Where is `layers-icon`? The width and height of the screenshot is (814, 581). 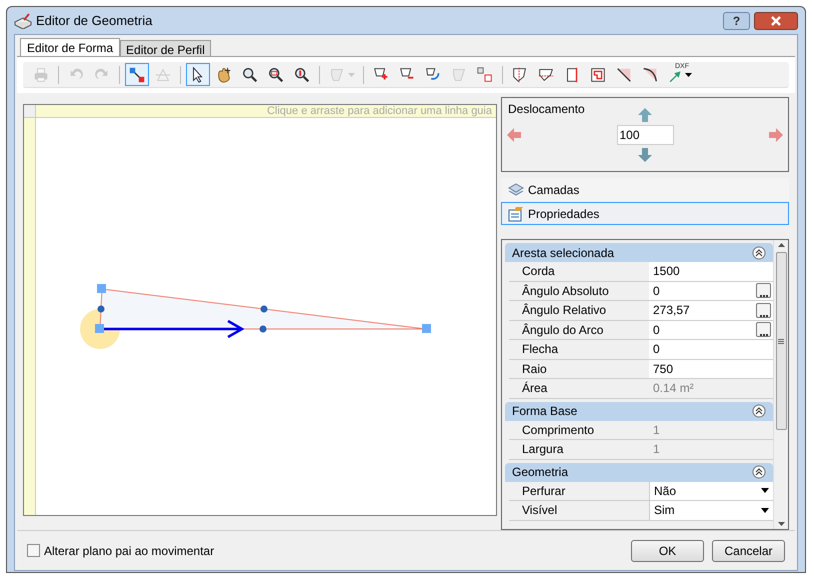
layers-icon is located at coordinates (516, 190).